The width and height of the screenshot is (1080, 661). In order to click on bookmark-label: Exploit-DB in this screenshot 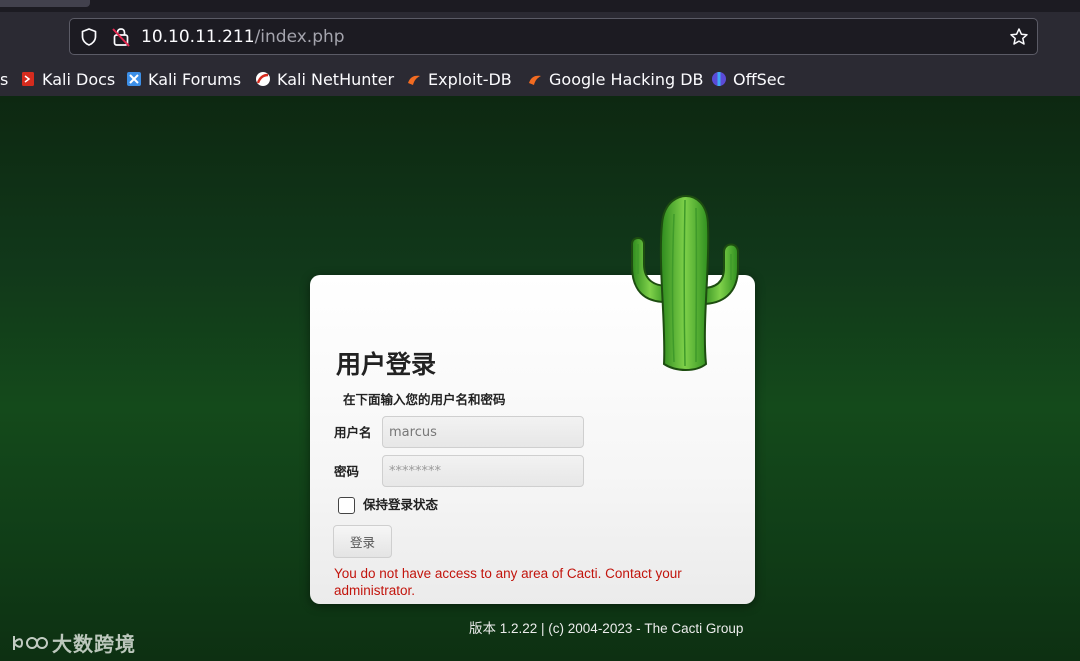, I will do `click(470, 79)`.